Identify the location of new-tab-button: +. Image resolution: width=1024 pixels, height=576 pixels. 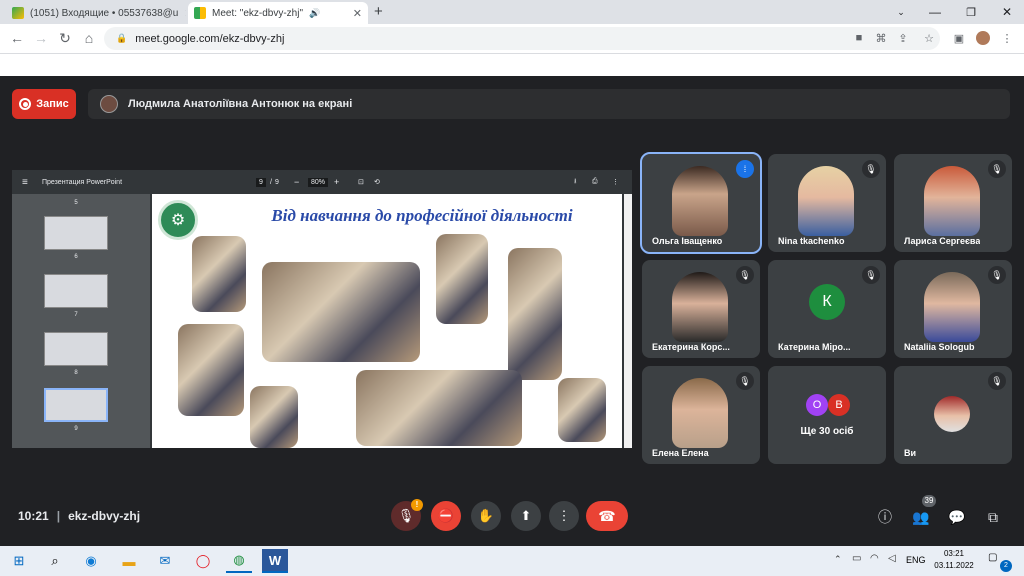
(378, 11).